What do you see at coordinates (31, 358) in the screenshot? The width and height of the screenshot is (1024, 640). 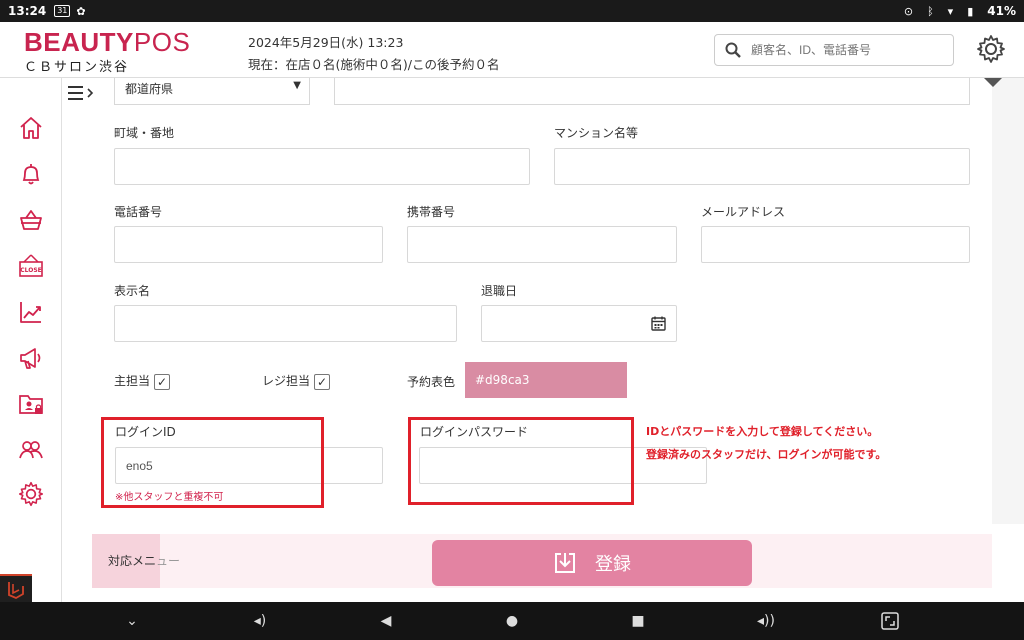 I see `megaphone-icon` at bounding box center [31, 358].